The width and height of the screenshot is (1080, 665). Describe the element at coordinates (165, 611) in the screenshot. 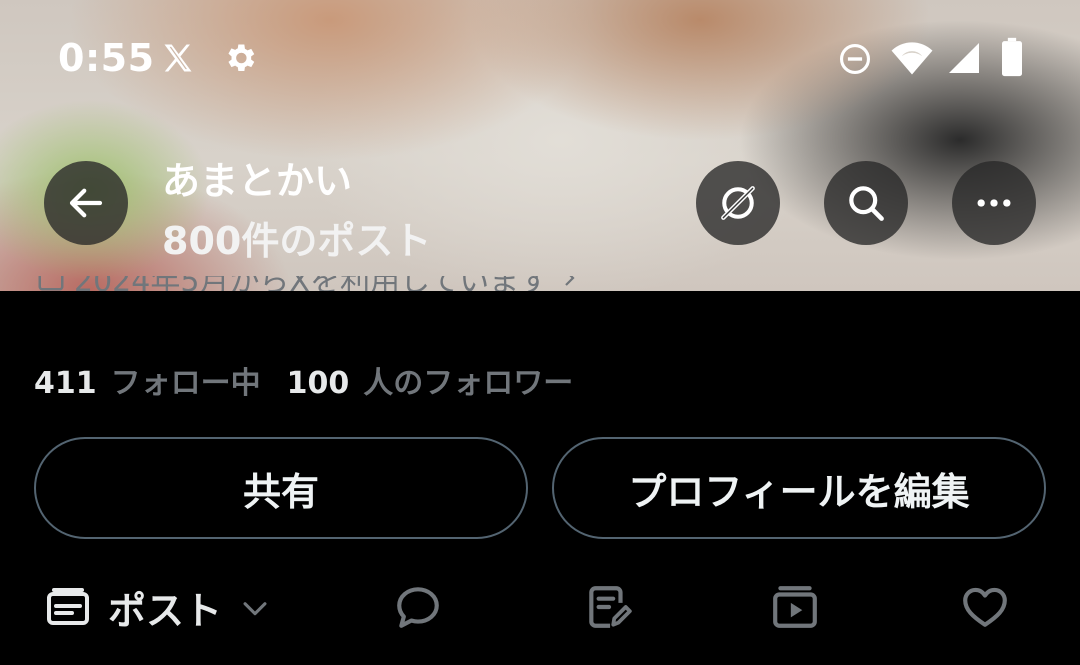

I see `tab-posts-label: ポスト` at that location.